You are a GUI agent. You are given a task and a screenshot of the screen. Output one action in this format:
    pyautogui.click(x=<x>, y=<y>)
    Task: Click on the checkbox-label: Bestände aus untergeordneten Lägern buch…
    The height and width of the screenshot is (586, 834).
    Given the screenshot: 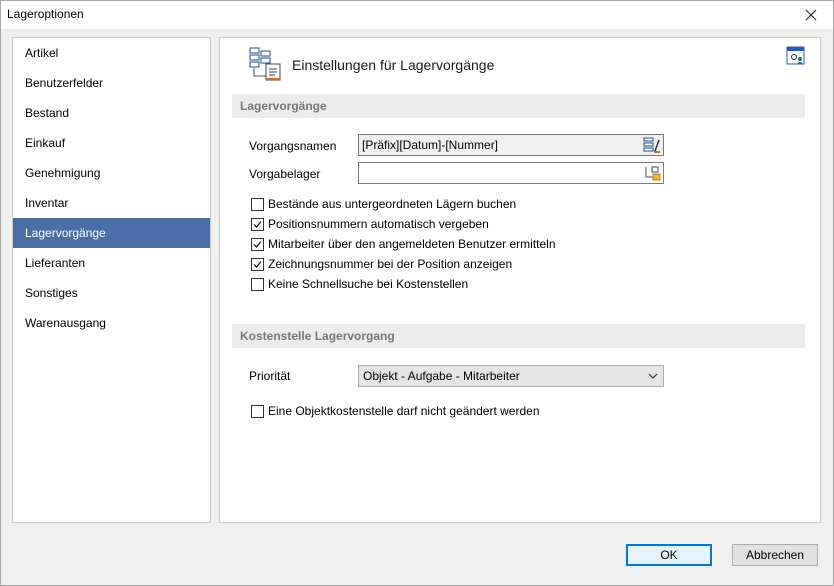 What is the action you would take?
    pyautogui.click(x=392, y=204)
    